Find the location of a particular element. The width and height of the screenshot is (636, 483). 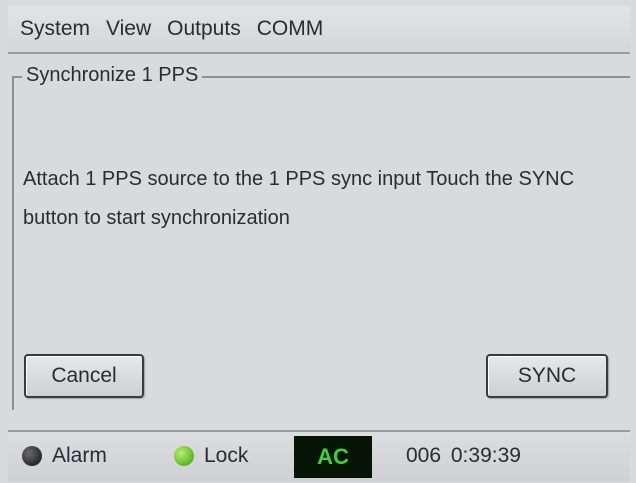

sync-button: SYNC is located at coordinates (547, 376).